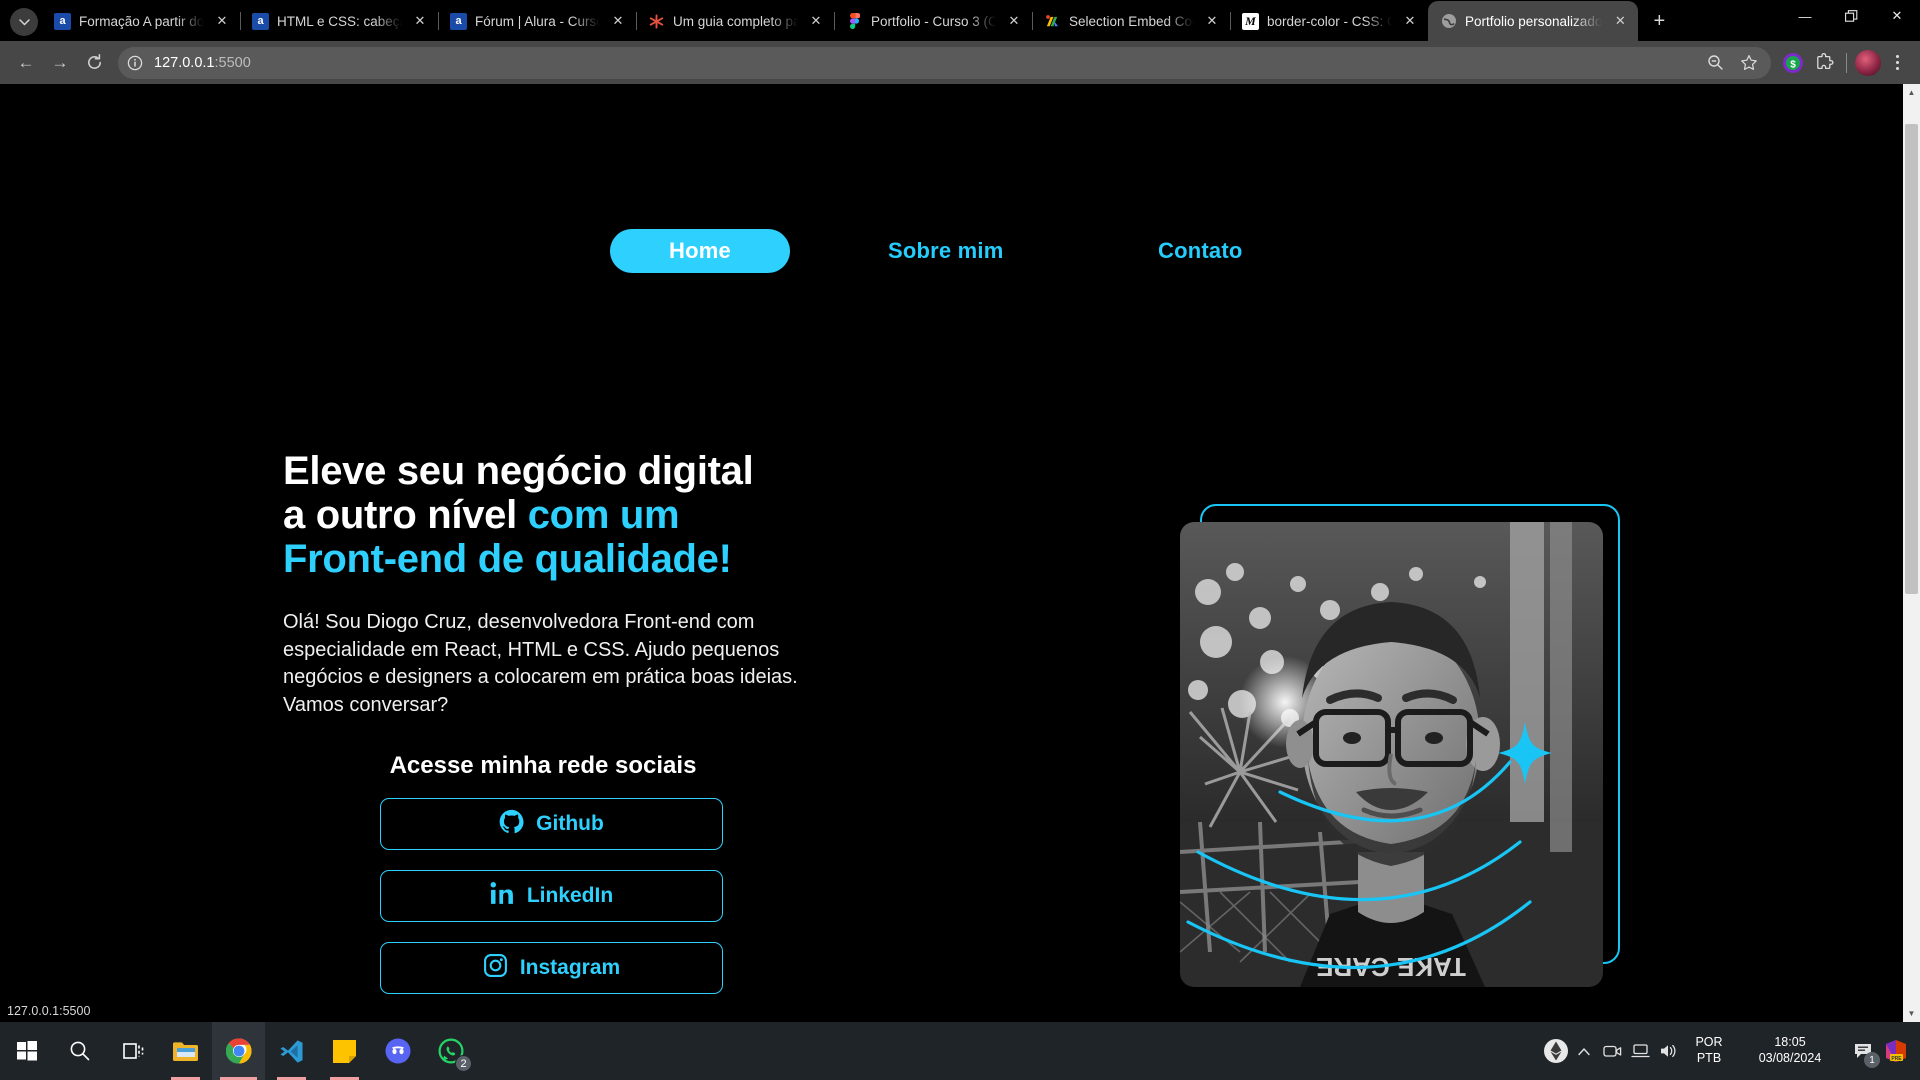 Image resolution: width=1920 pixels, height=1080 pixels. Describe the element at coordinates (1851, 16) in the screenshot. I see `maximize-button` at that location.